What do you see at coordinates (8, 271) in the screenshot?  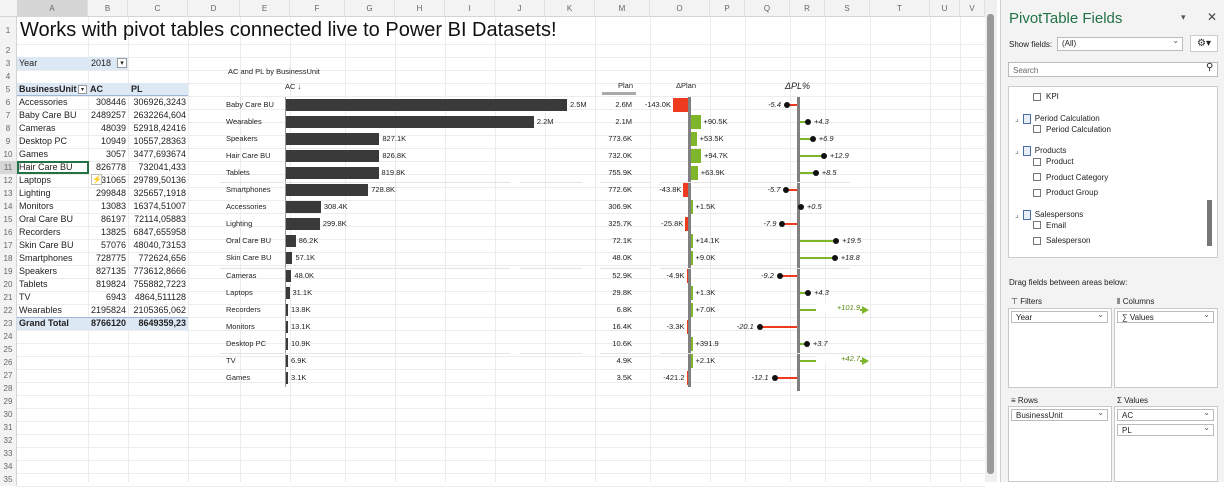 I see `row-number: 19` at bounding box center [8, 271].